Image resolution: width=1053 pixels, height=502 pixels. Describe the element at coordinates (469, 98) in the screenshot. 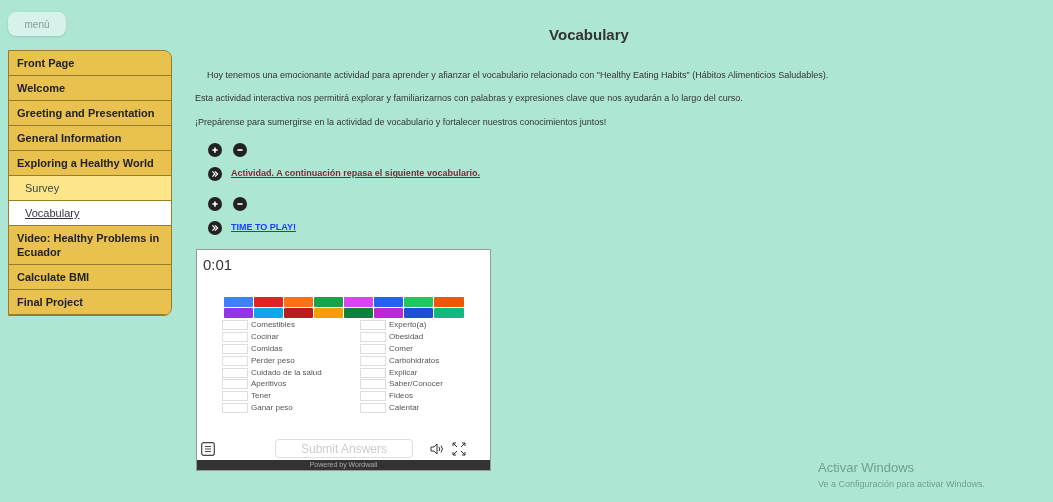

I see `paragraph: Esta actividad interactiva nos permitirá explorar y familiarizarnos con palabras y expresiones clave que nos ayudarán a lo largo del curso.` at that location.